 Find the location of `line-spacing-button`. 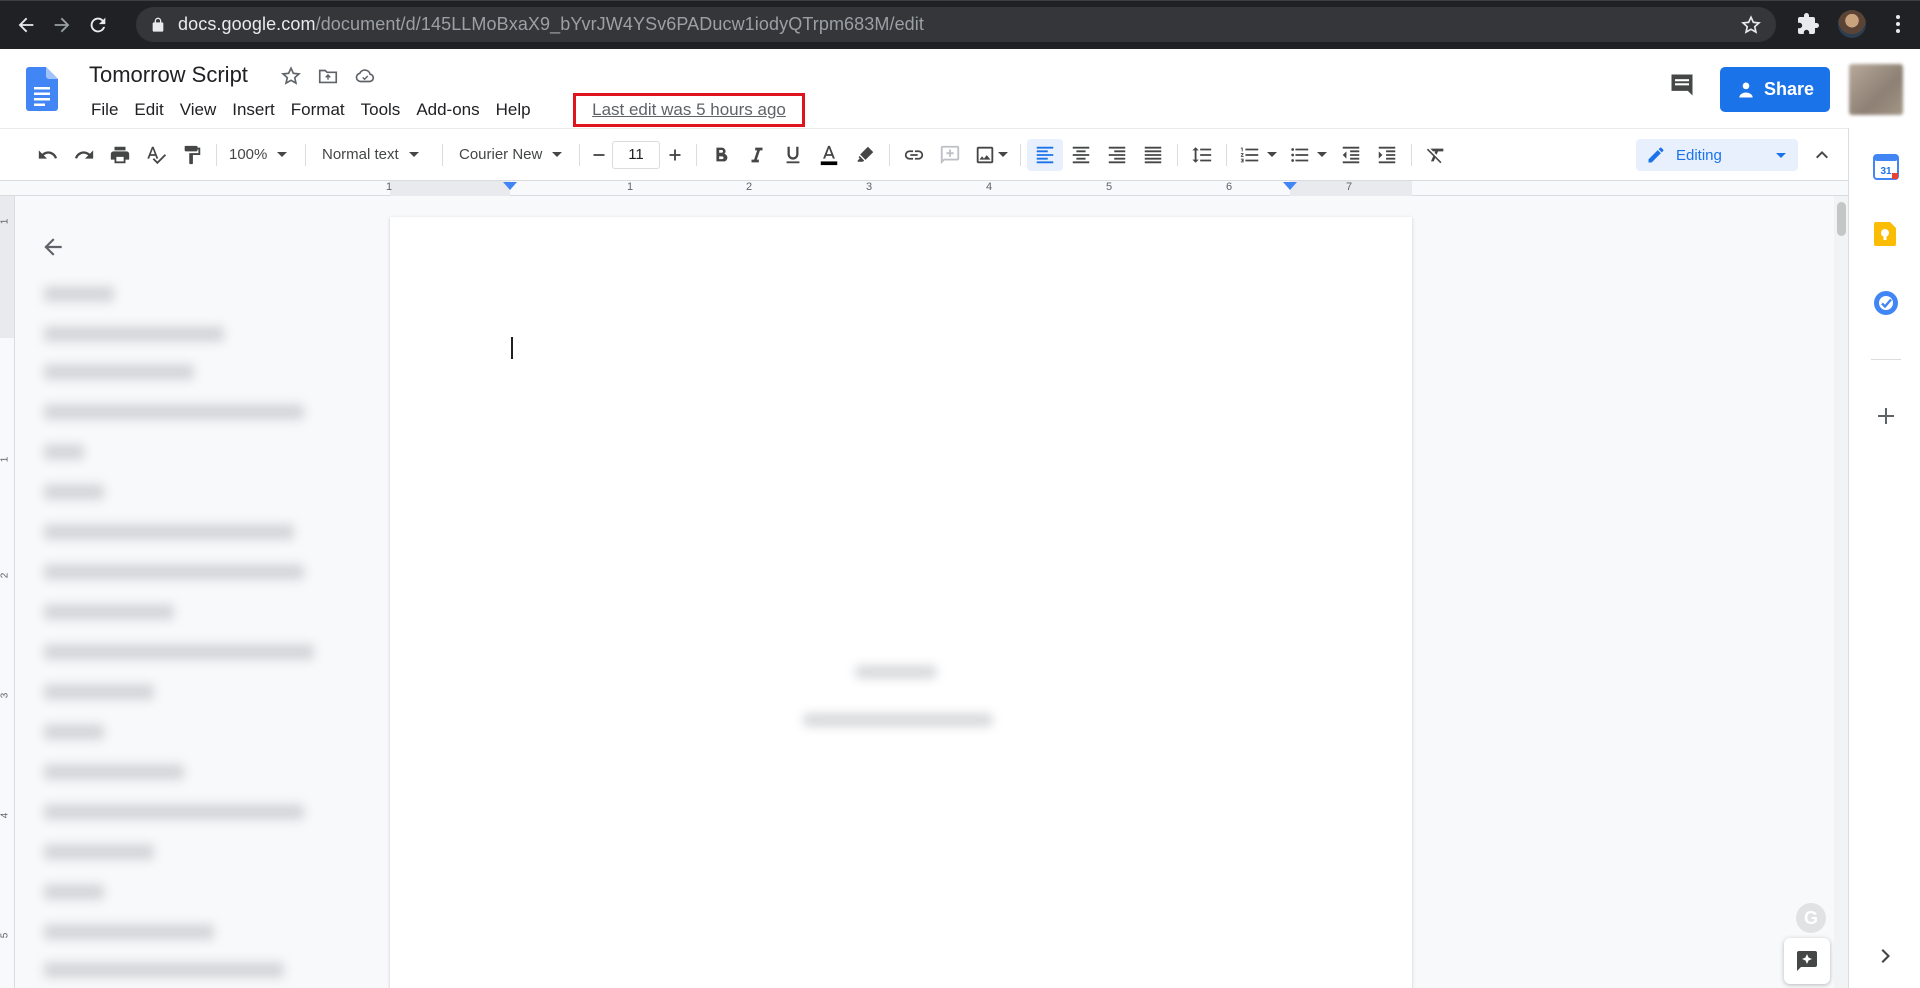

line-spacing-button is located at coordinates (1202, 155).